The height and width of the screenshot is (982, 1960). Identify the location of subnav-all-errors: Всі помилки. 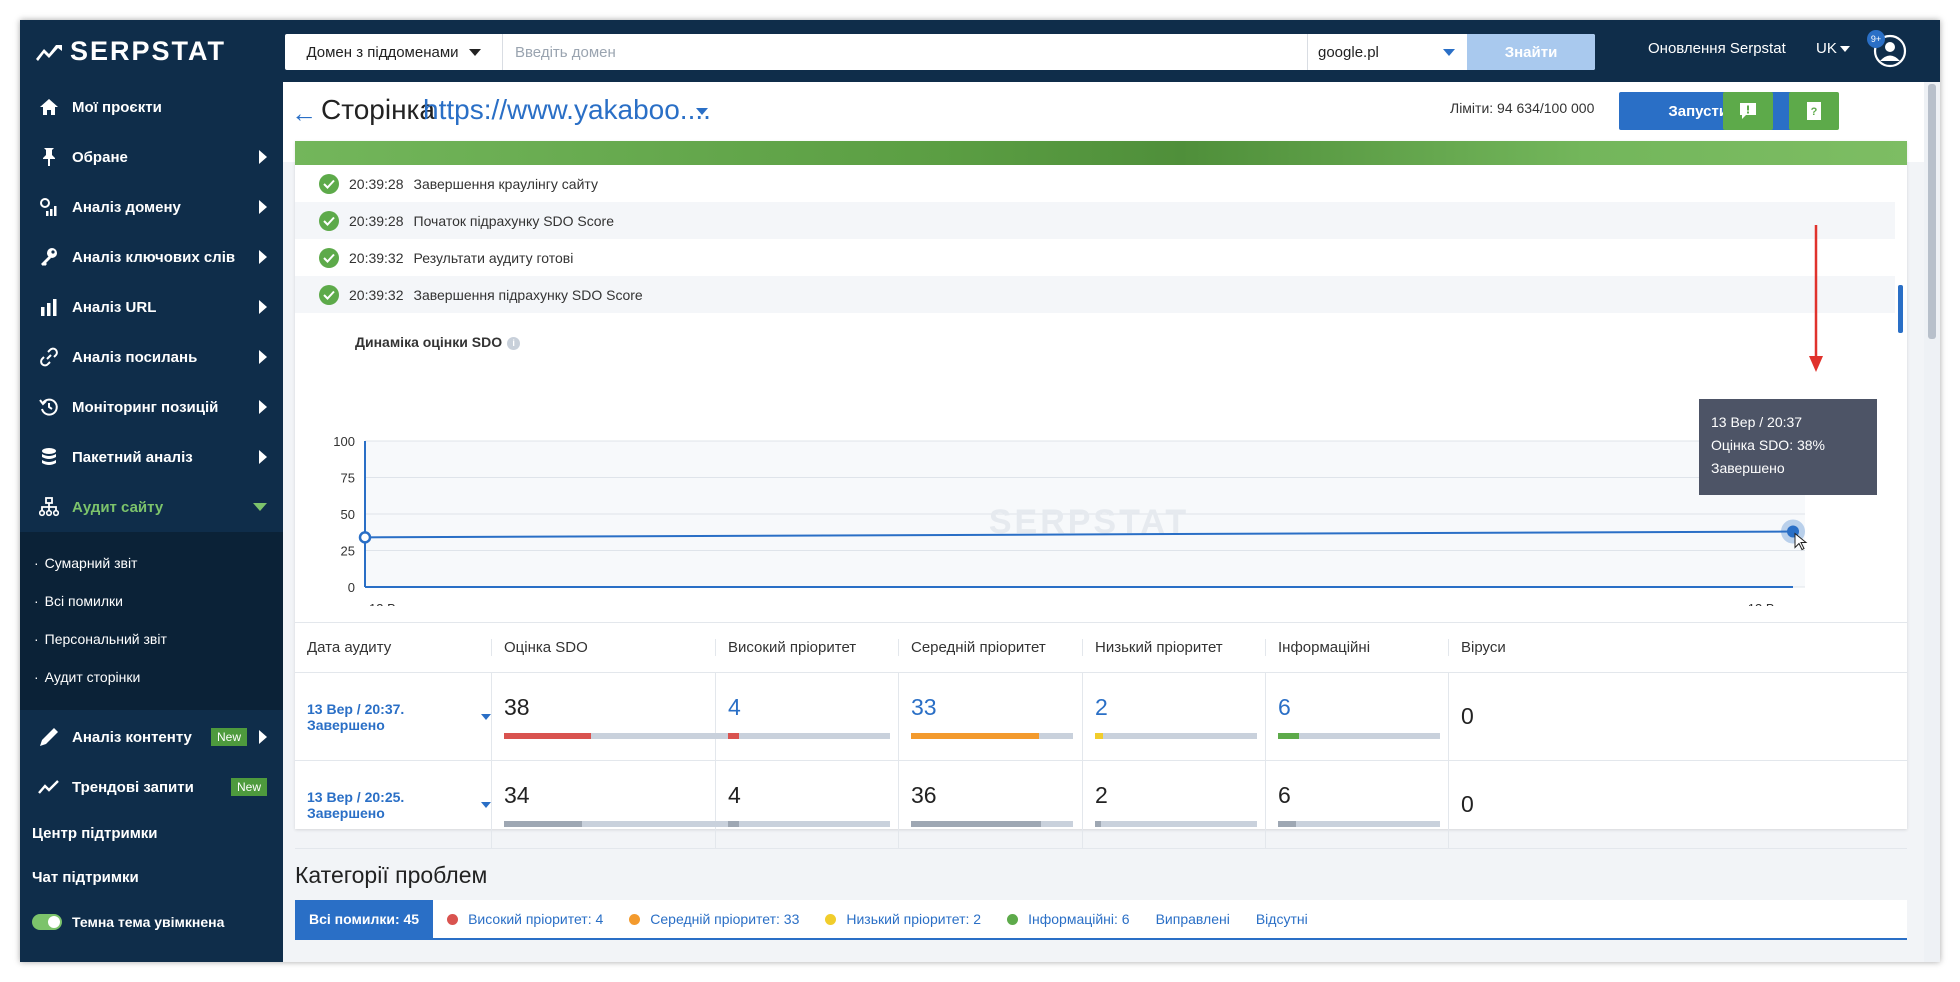
(151, 601).